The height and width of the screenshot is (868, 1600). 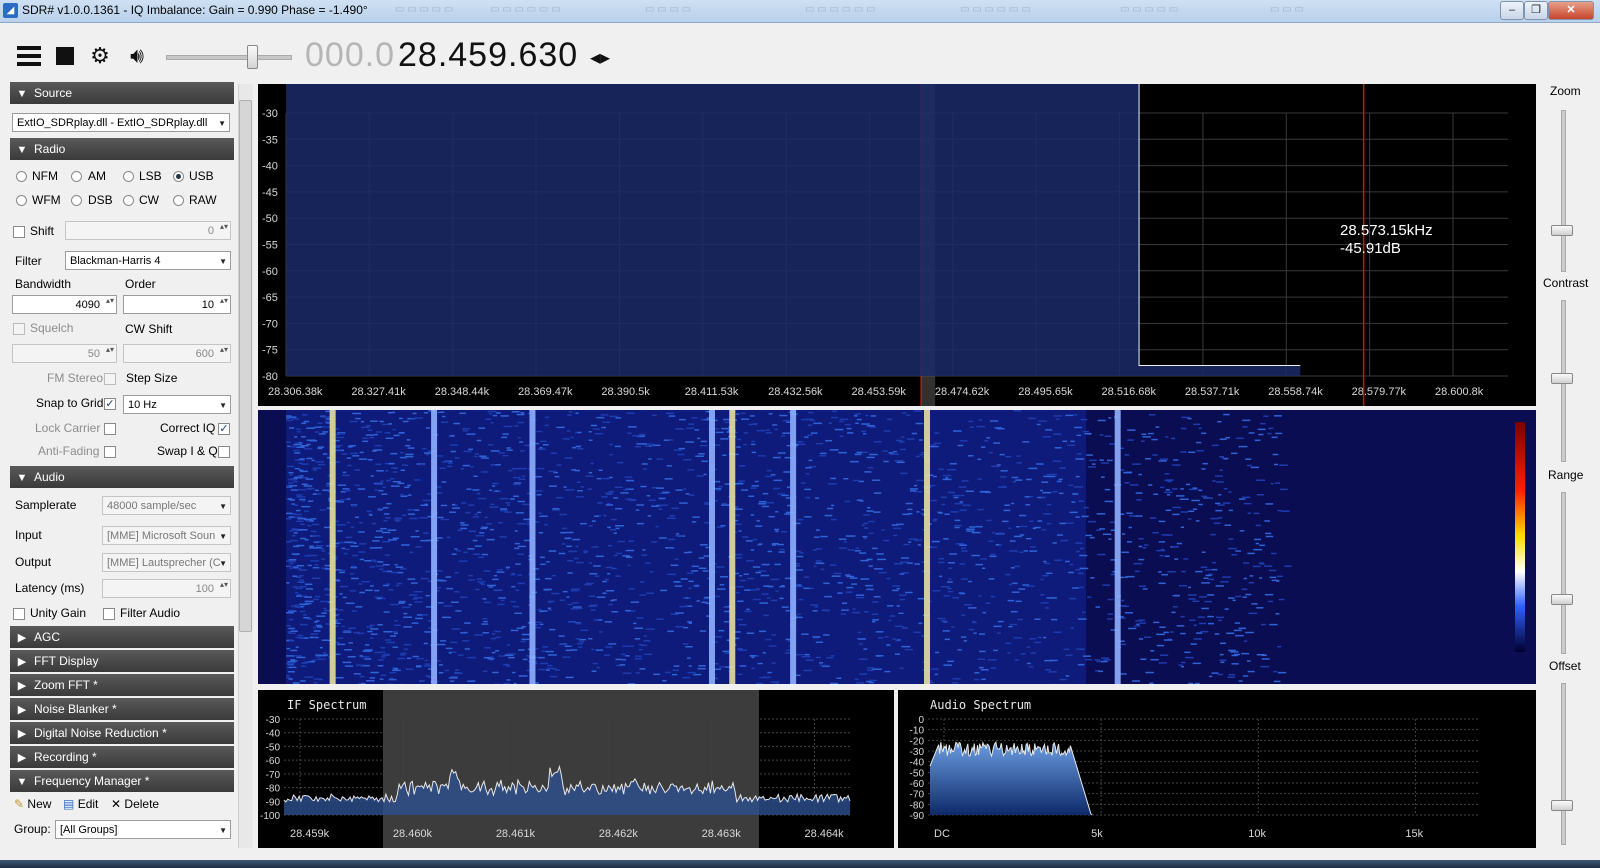 I want to click on zoom-slider-thumb, so click(x=1562, y=230).